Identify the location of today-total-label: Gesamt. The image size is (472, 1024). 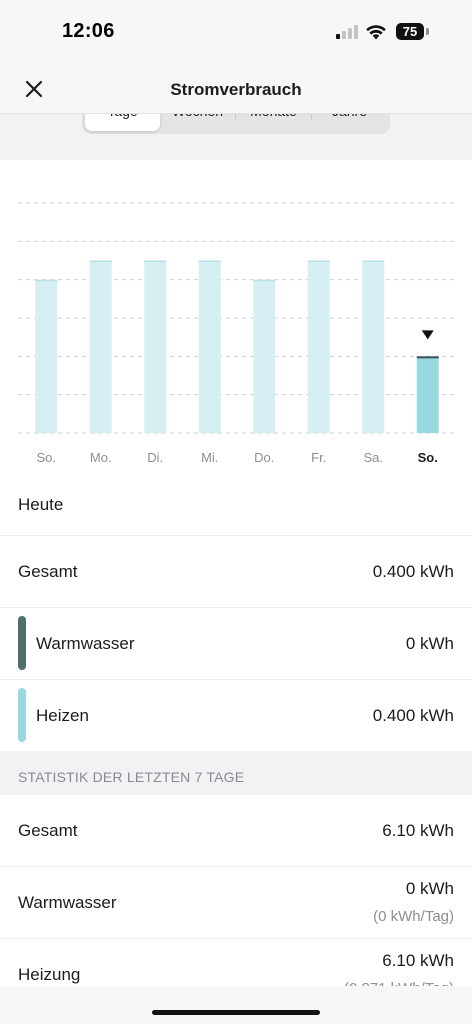
(48, 571).